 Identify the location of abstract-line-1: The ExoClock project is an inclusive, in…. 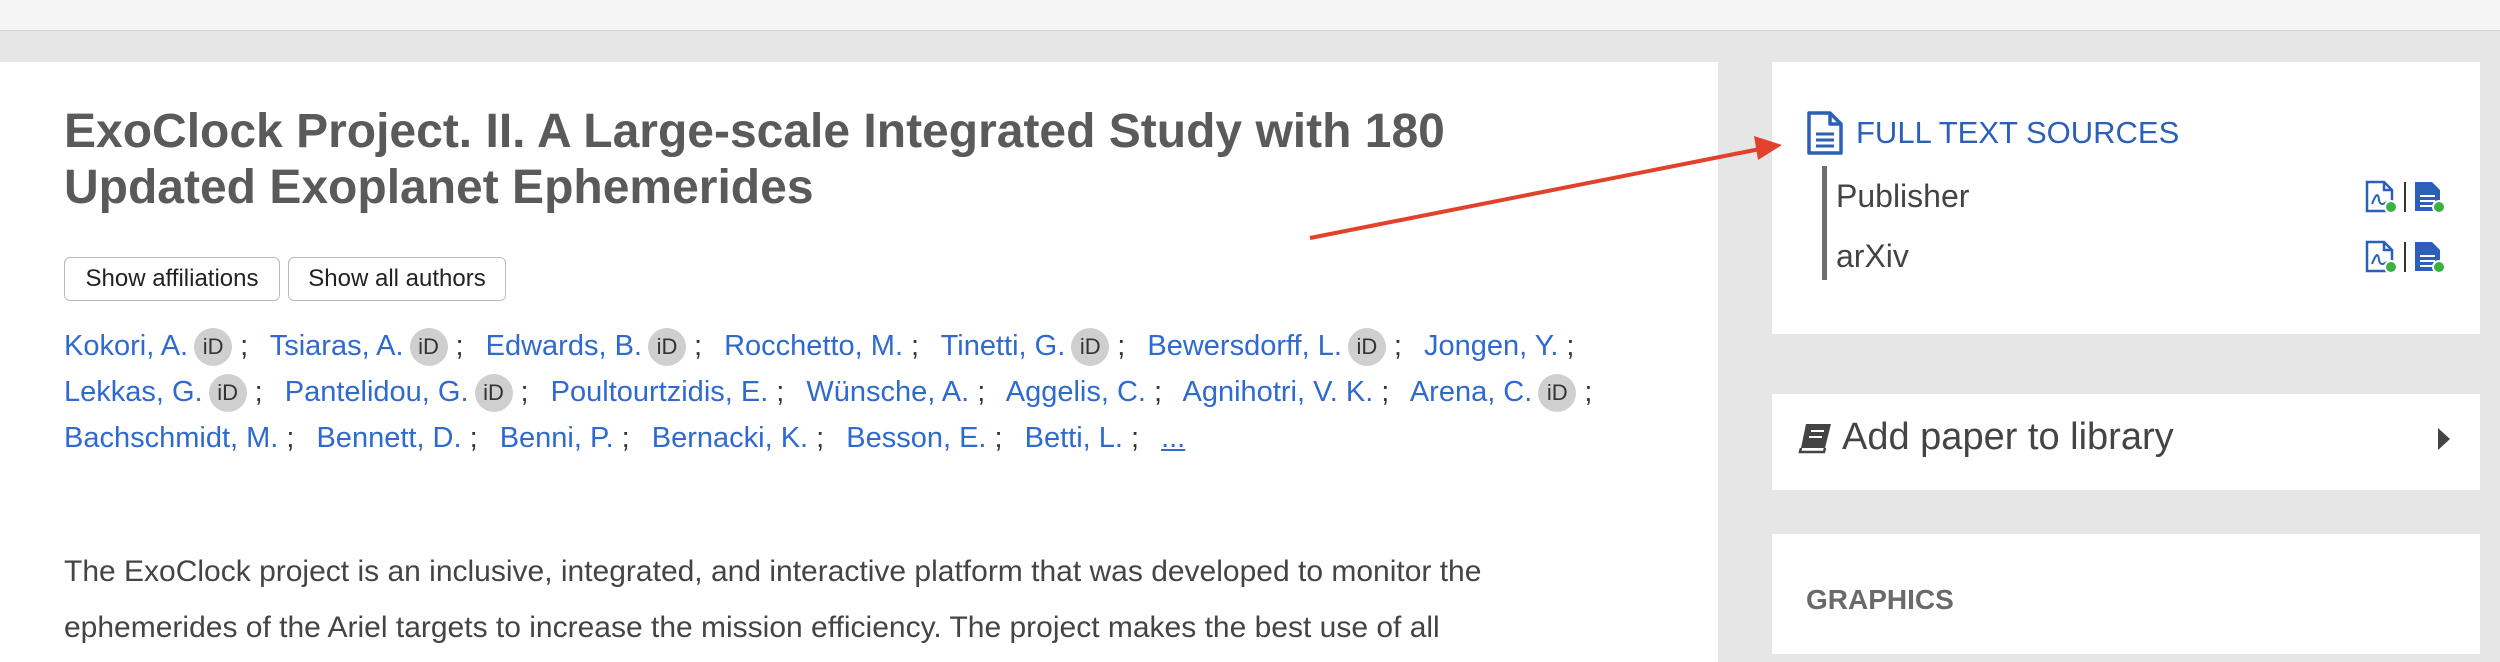
(773, 571).